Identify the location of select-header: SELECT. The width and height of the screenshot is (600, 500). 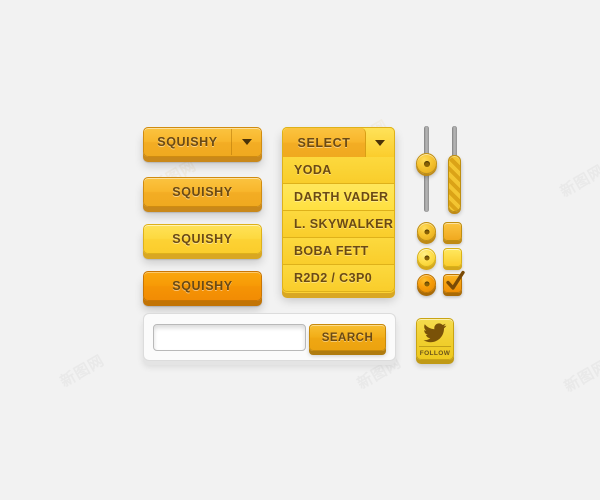
(338, 142).